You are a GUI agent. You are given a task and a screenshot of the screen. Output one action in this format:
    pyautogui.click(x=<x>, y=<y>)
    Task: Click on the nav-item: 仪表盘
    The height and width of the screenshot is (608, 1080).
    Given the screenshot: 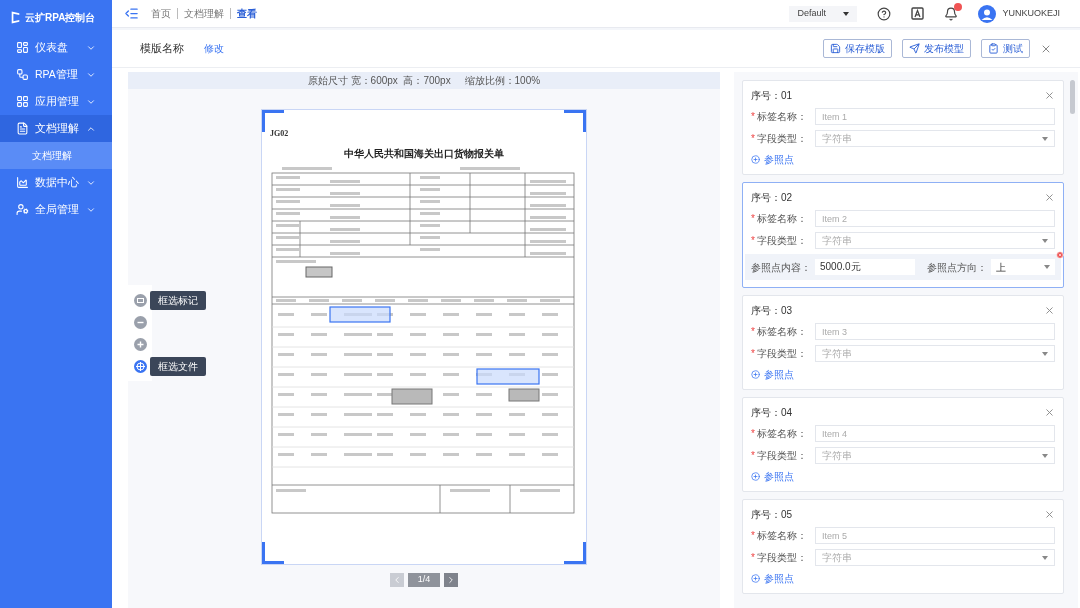 What is the action you would take?
    pyautogui.click(x=56, y=47)
    